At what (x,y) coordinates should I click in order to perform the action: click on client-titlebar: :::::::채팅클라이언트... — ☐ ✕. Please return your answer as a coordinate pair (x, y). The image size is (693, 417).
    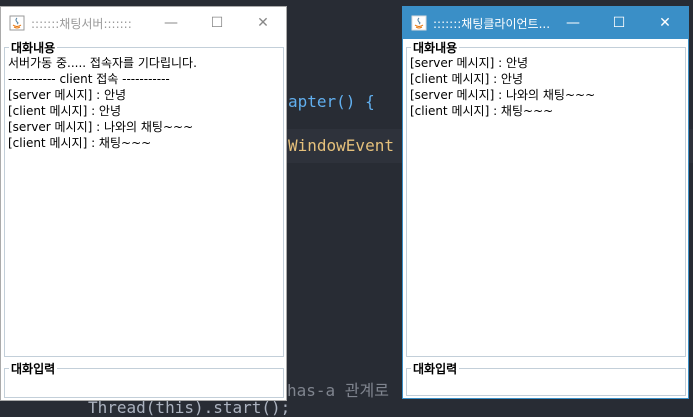
    Looking at the image, I should click on (545, 23).